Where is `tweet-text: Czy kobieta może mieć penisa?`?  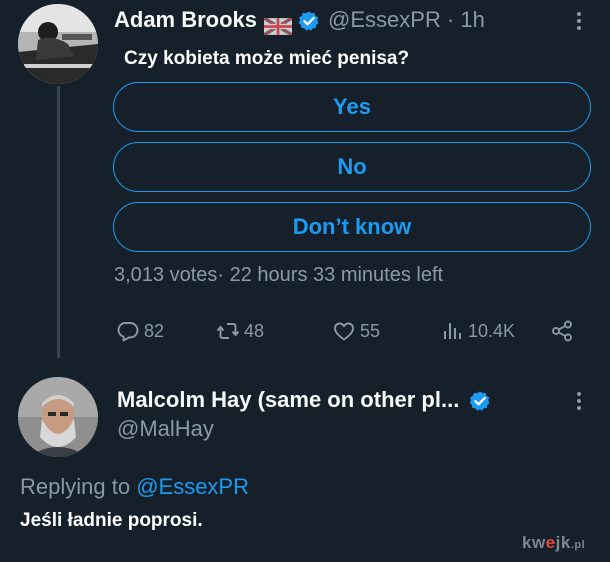 tweet-text: Czy kobieta może mieć penisa? is located at coordinates (267, 58).